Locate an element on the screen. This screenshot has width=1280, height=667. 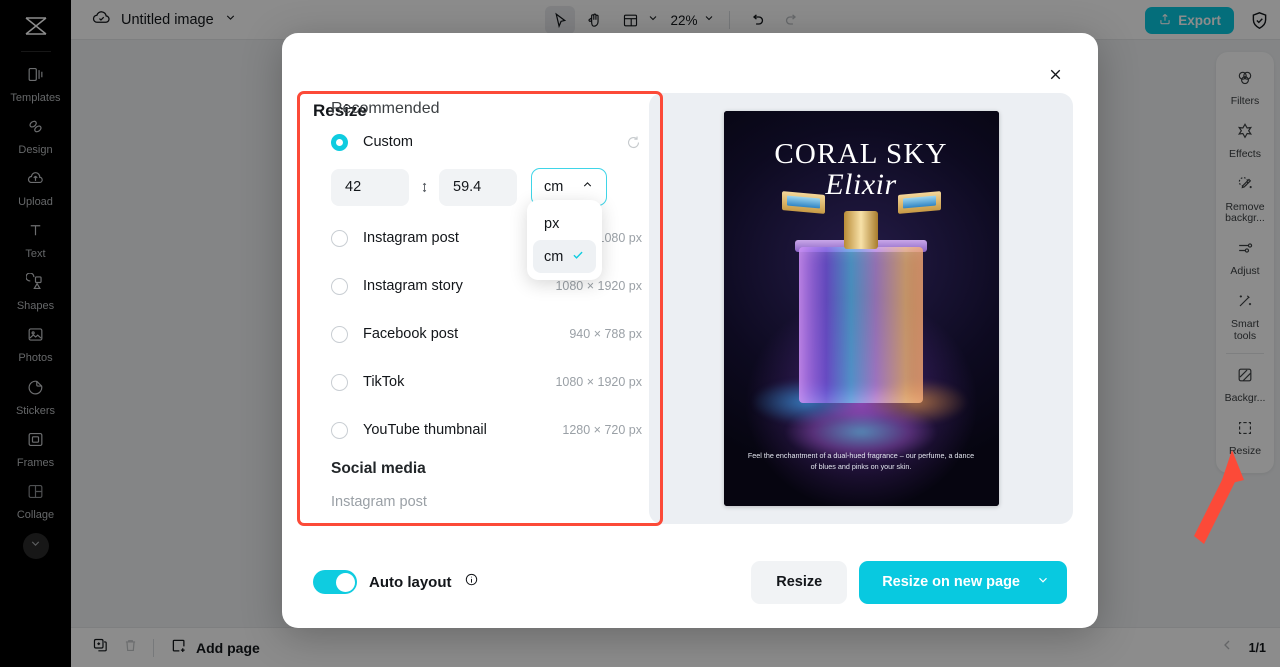
preset-size: 1280 × 720 px is located at coordinates (602, 430).